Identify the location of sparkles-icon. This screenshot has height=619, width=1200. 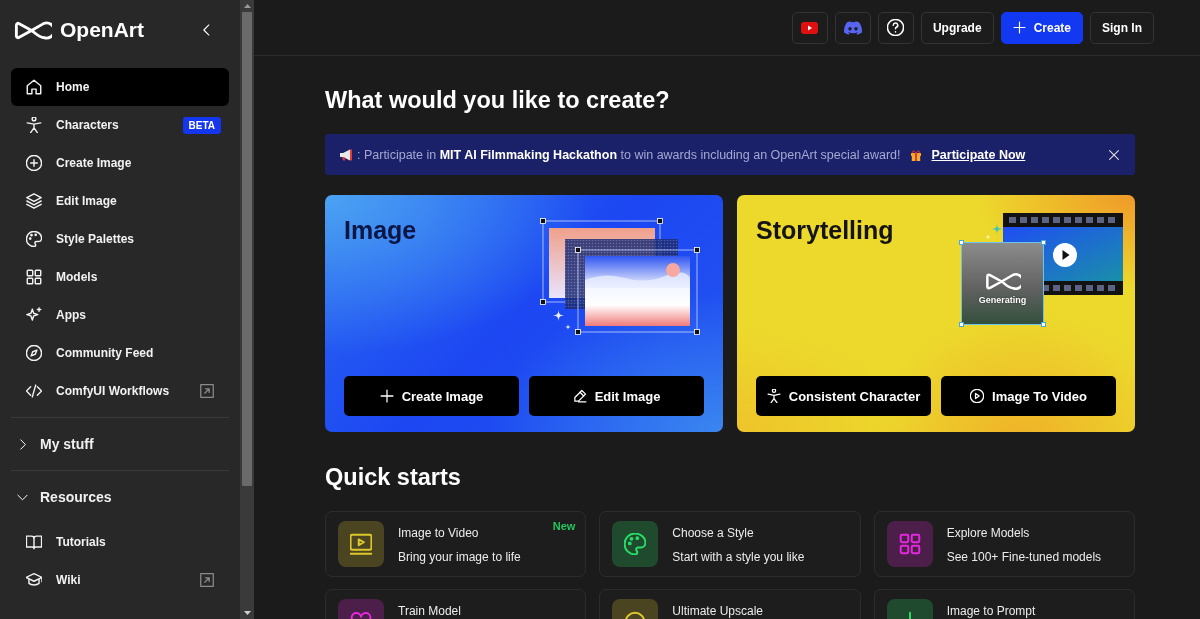
(34, 315).